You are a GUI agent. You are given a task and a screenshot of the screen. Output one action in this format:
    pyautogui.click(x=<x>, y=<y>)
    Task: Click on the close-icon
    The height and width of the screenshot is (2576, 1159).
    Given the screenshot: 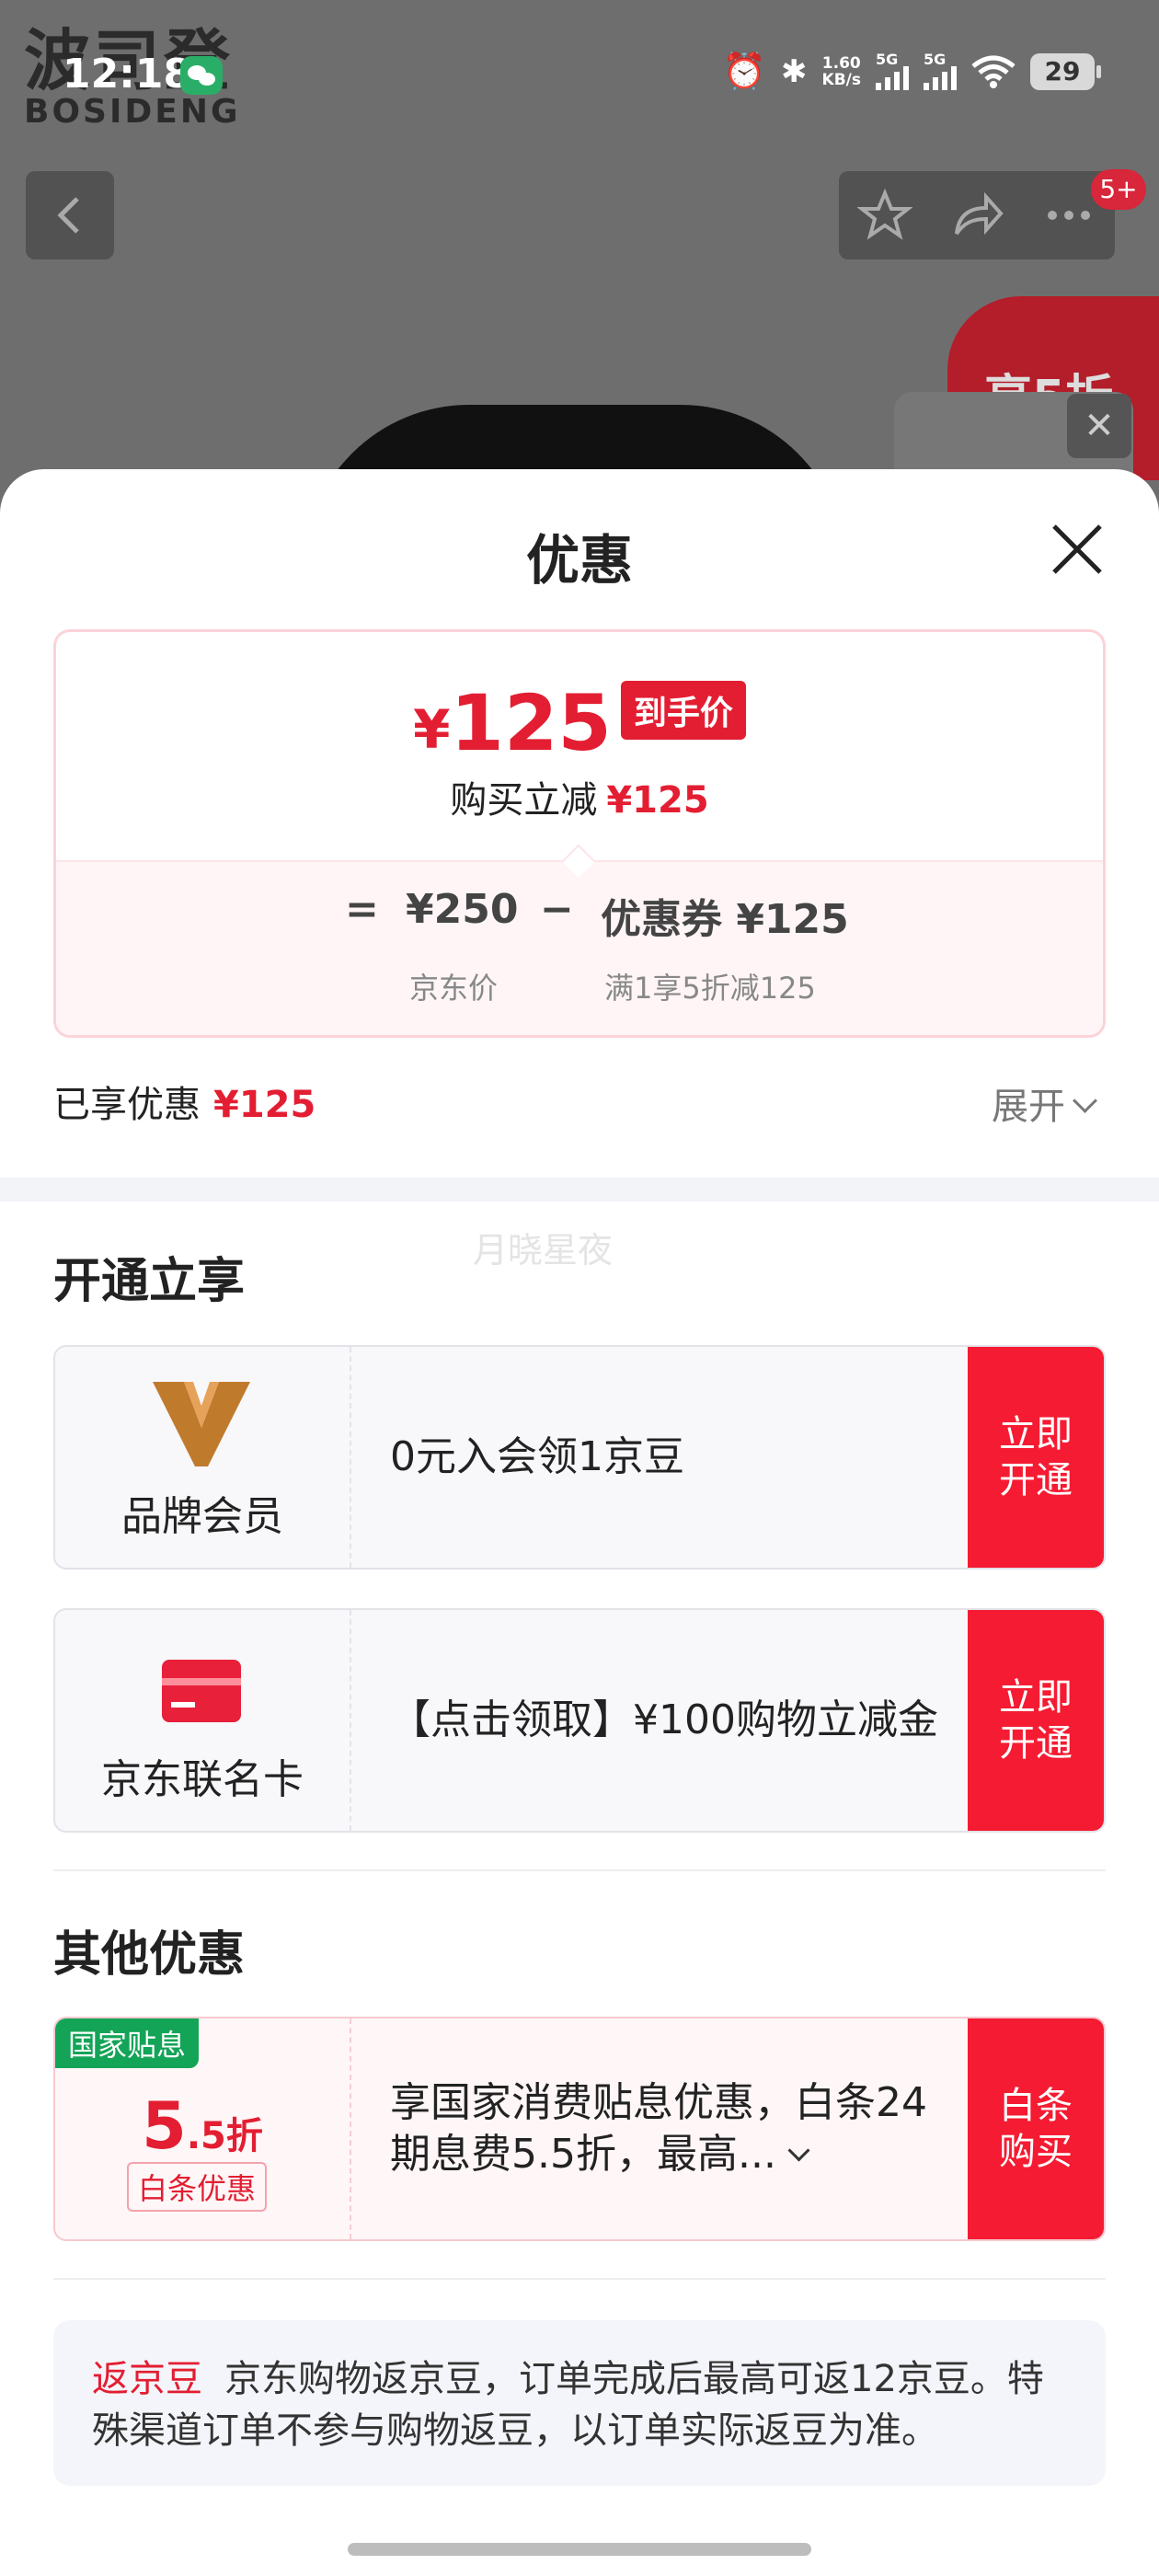 What is the action you would take?
    pyautogui.click(x=1077, y=549)
    